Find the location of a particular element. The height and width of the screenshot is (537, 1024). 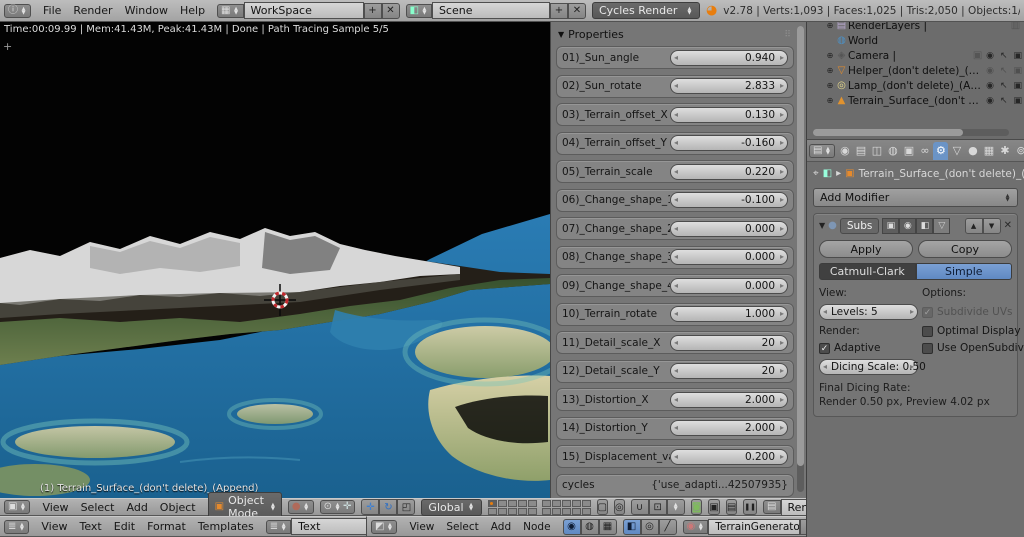

render-engine-dropdown: Cycles Render is located at coordinates (645, 10).